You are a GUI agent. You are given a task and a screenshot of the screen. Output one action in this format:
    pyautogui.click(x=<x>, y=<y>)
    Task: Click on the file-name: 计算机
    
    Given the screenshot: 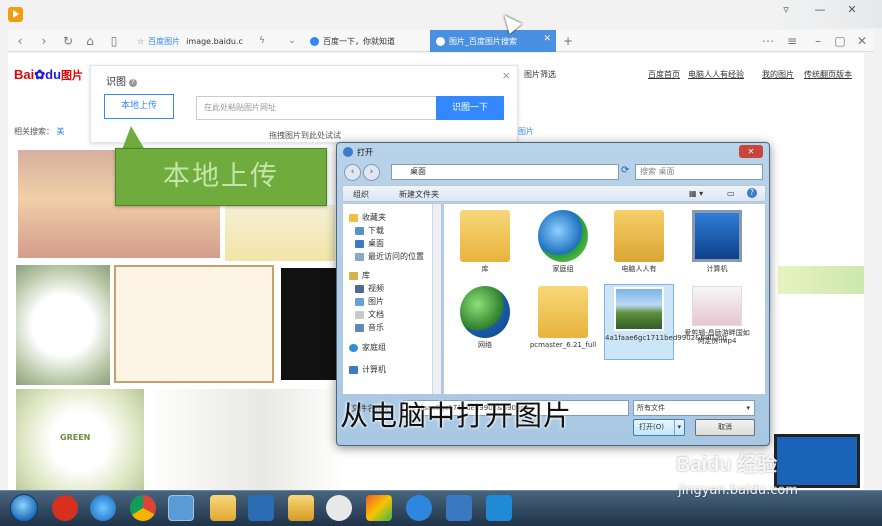 What is the action you would take?
    pyautogui.click(x=717, y=269)
    